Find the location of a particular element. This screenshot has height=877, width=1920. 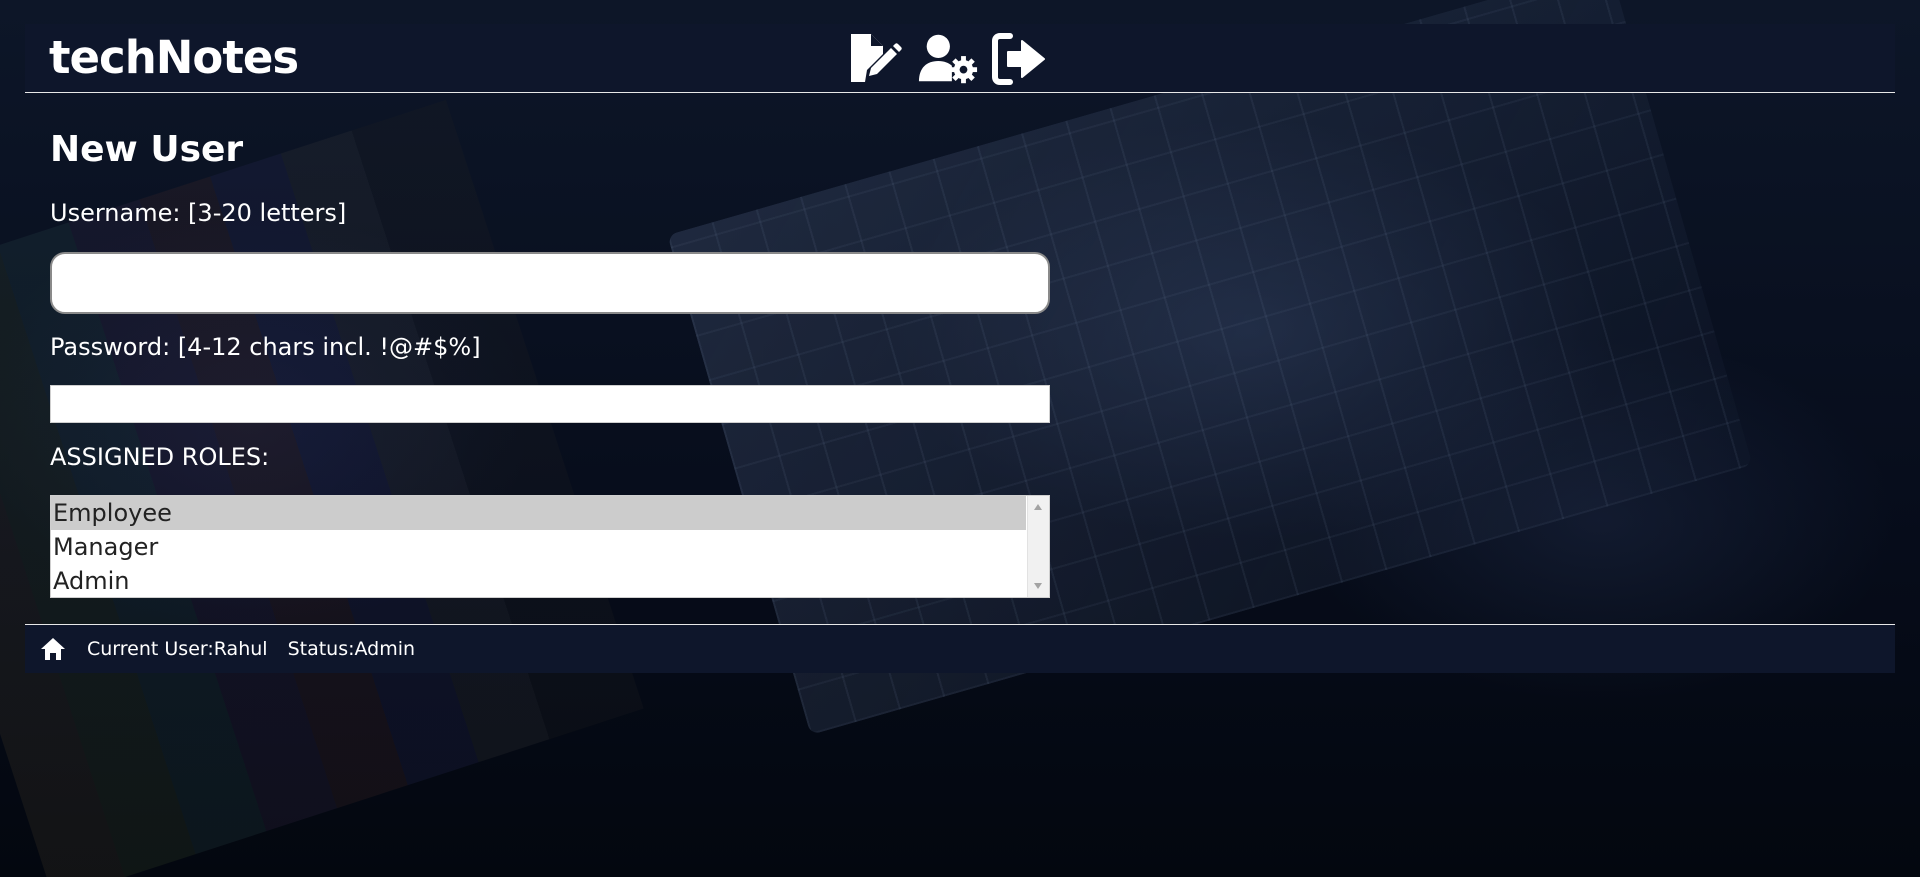

home-icon is located at coordinates (53, 649).